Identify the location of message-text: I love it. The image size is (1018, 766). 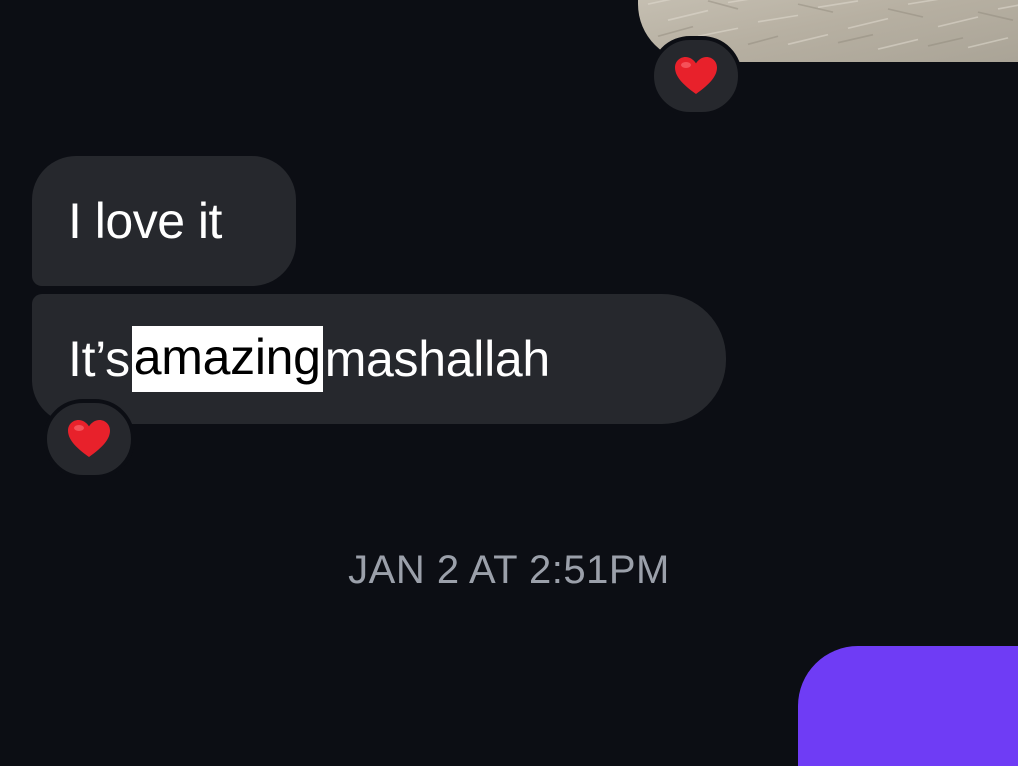
(145, 221).